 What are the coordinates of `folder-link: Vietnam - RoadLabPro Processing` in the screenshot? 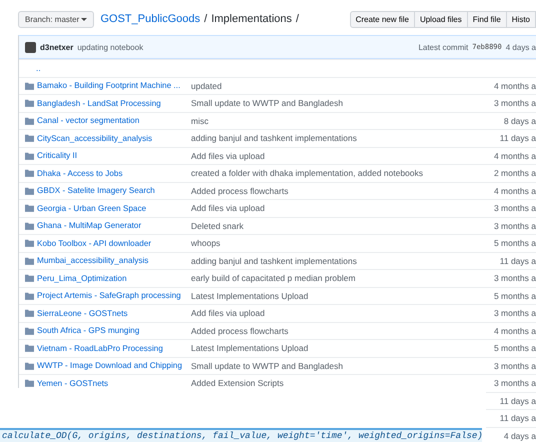 It's located at (112, 348).